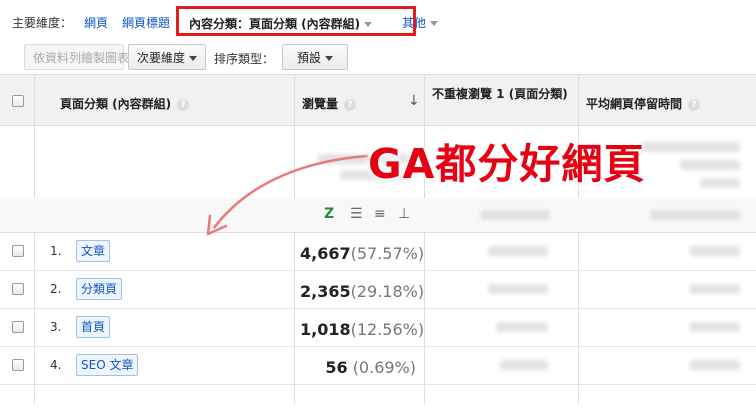 The image size is (756, 412). What do you see at coordinates (643, 103) in the screenshot?
I see `header-avg-time: 平均網頁停留時間?` at bounding box center [643, 103].